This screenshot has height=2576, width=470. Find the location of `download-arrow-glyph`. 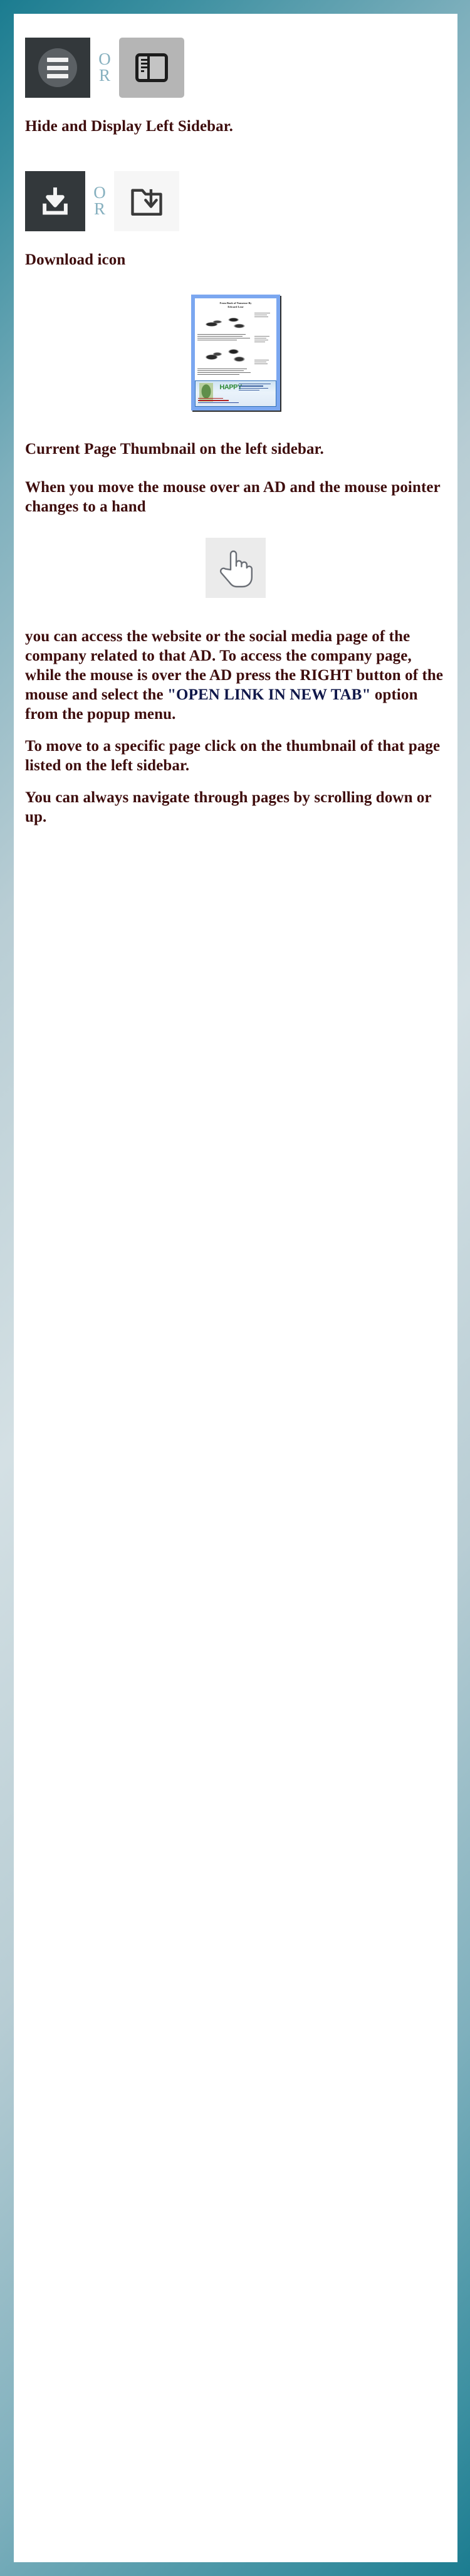

download-arrow-glyph is located at coordinates (55, 201).